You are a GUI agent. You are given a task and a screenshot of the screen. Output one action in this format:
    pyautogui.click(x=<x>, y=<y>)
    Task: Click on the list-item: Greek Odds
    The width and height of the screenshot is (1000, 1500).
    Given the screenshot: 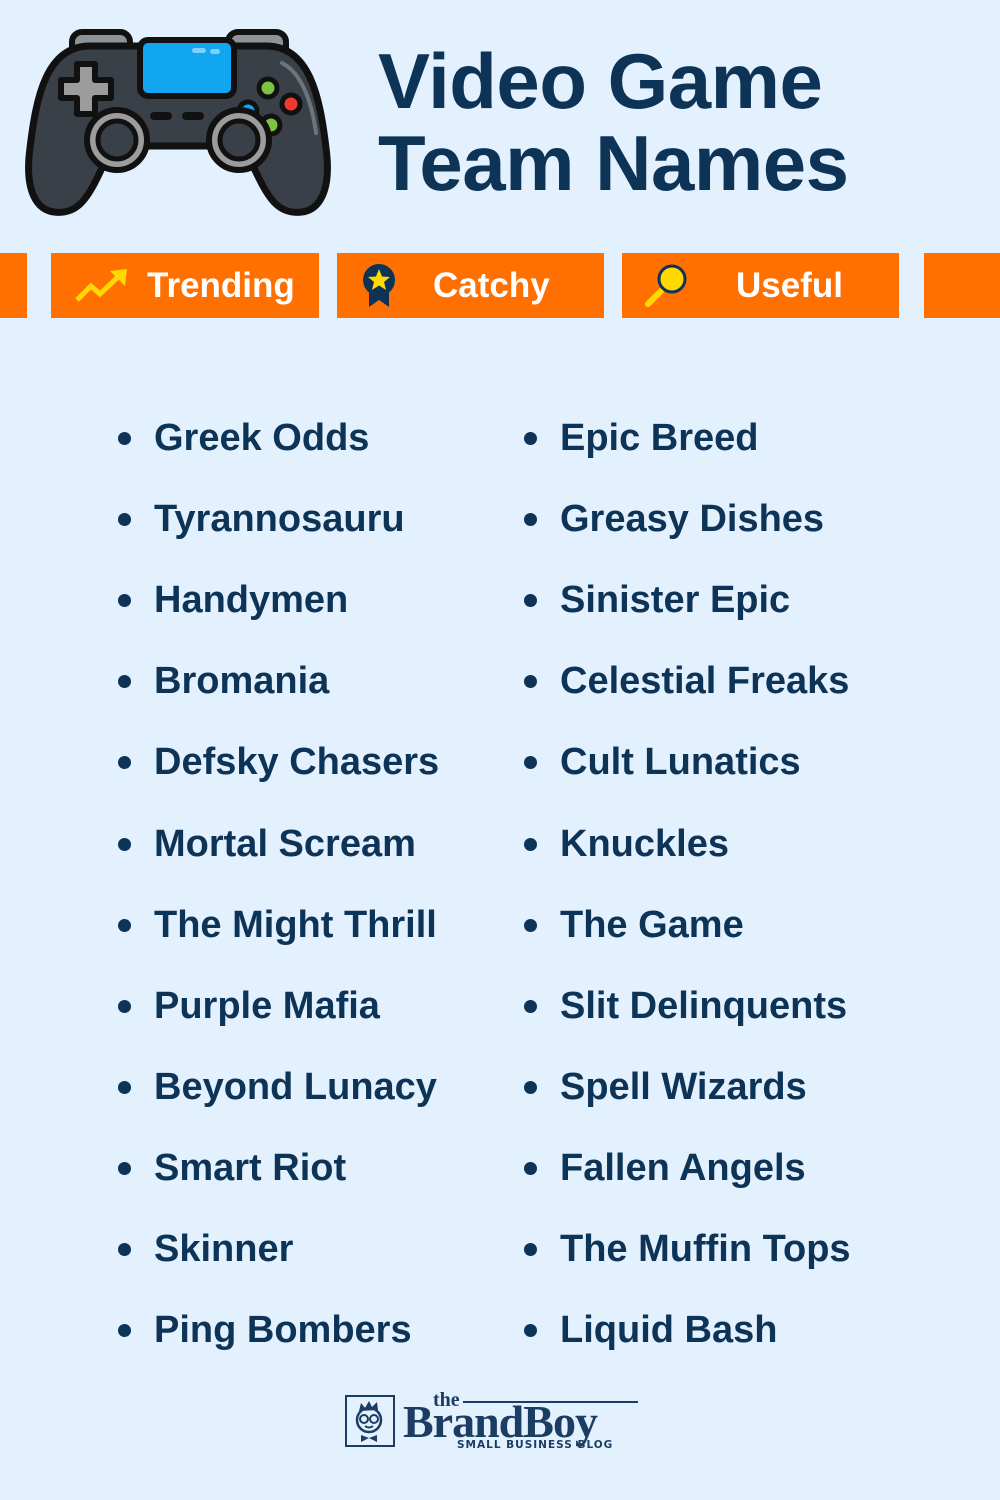 What is the action you would take?
    pyautogui.click(x=278, y=438)
    